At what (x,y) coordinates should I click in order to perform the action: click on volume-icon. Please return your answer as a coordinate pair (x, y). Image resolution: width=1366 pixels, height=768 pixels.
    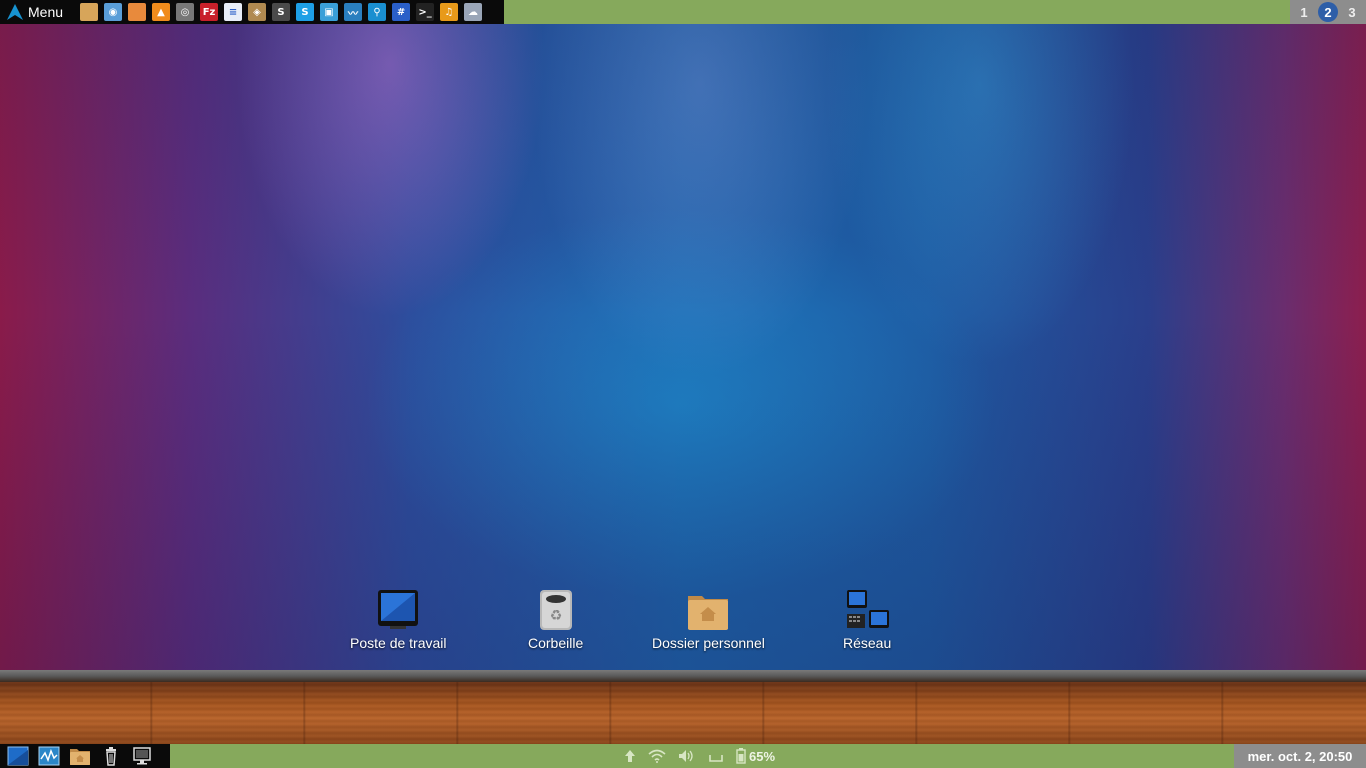
    Looking at the image, I should click on (687, 756).